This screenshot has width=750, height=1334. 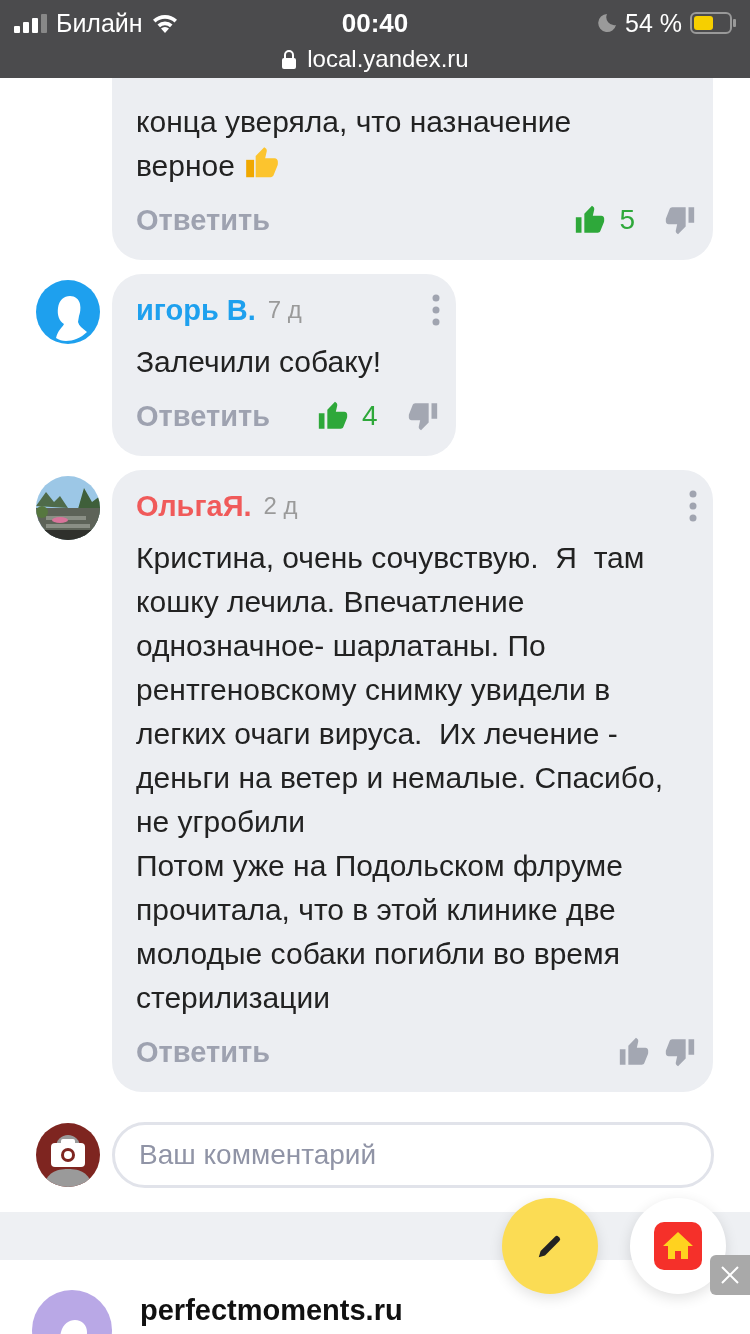 What do you see at coordinates (388, 59) in the screenshot?
I see `page-url: local.yandex.ru` at bounding box center [388, 59].